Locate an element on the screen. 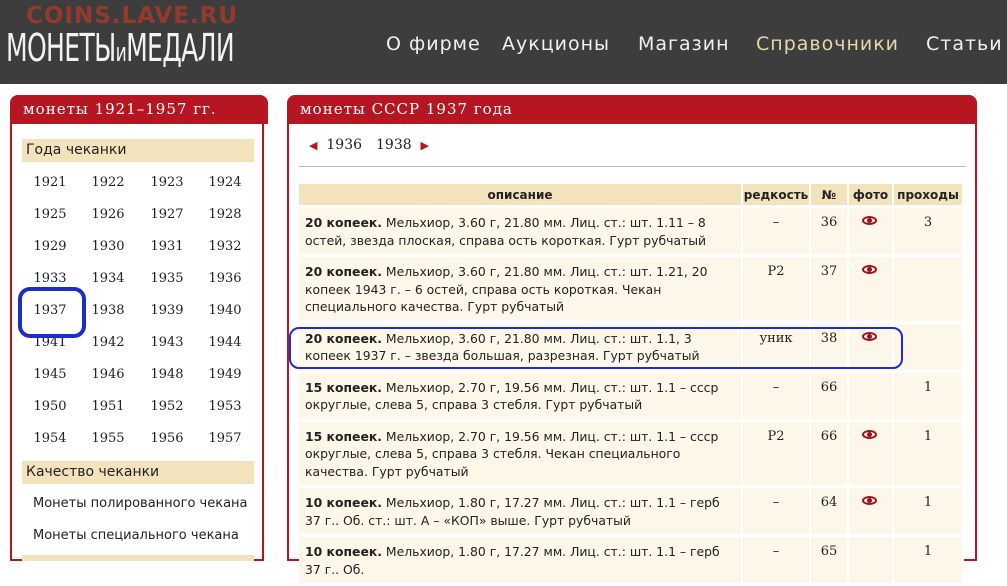  nav-item-articles: Статьи is located at coordinates (964, 44).